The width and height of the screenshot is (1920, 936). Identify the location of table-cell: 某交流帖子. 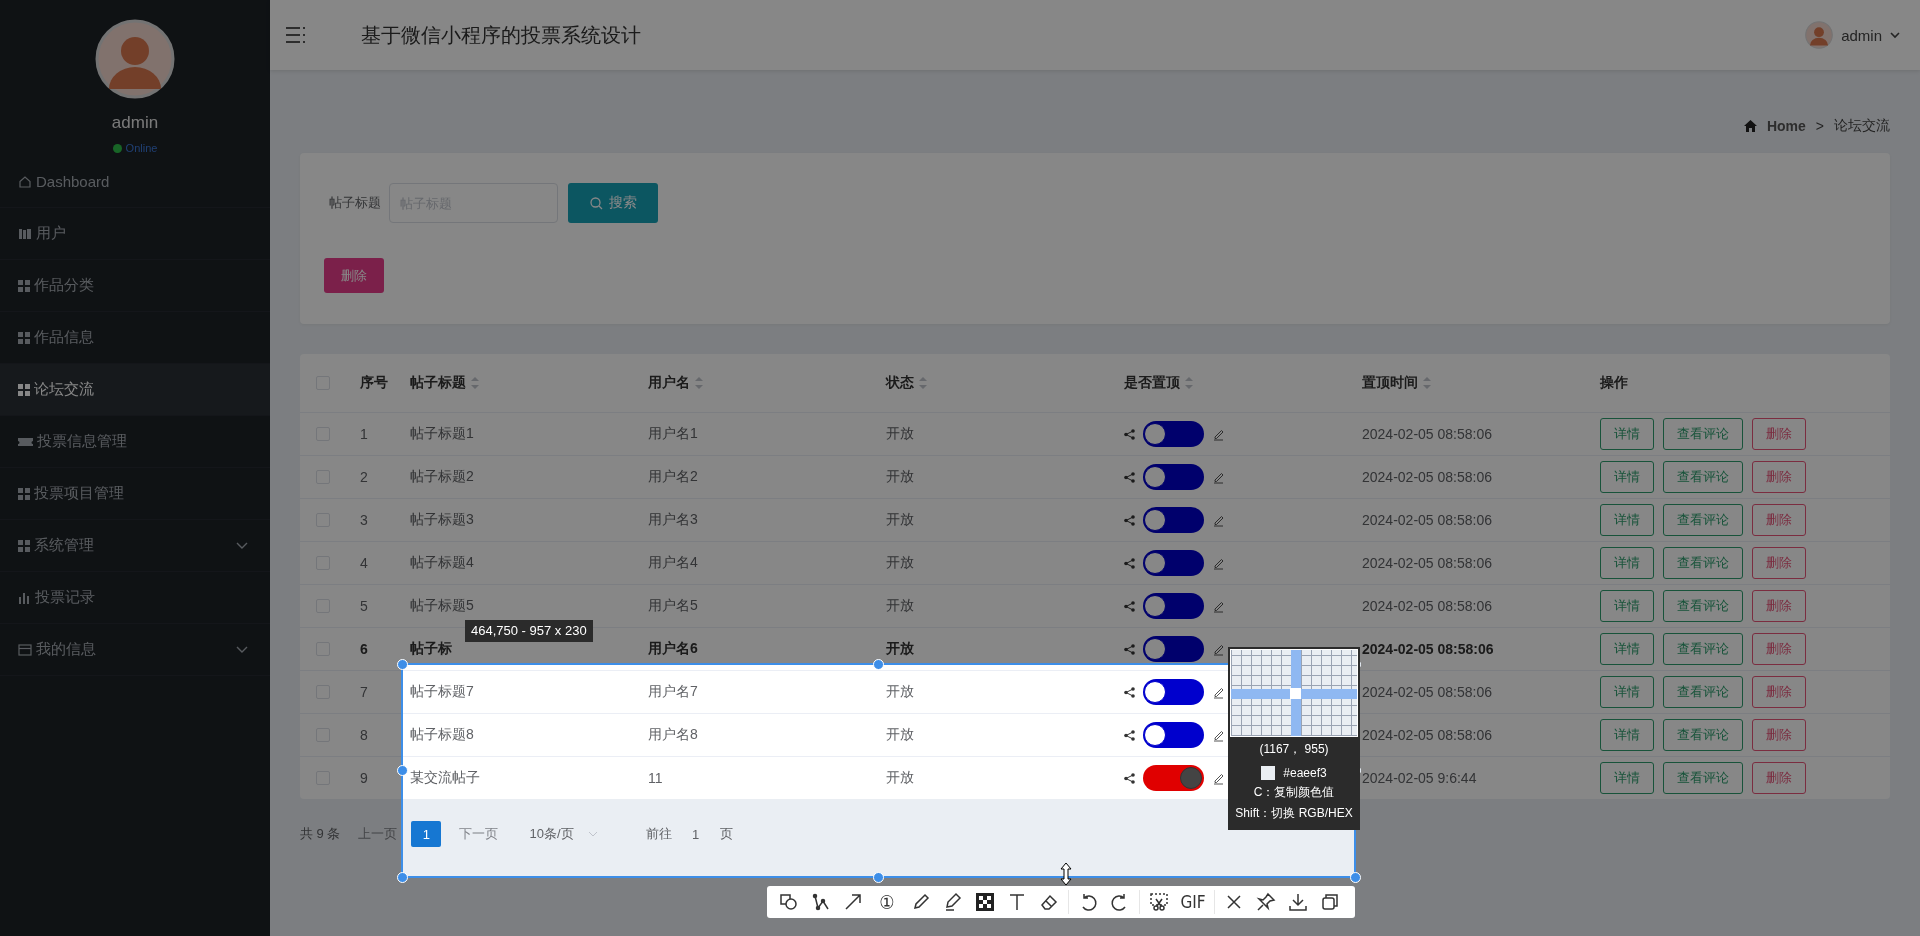
(445, 778).